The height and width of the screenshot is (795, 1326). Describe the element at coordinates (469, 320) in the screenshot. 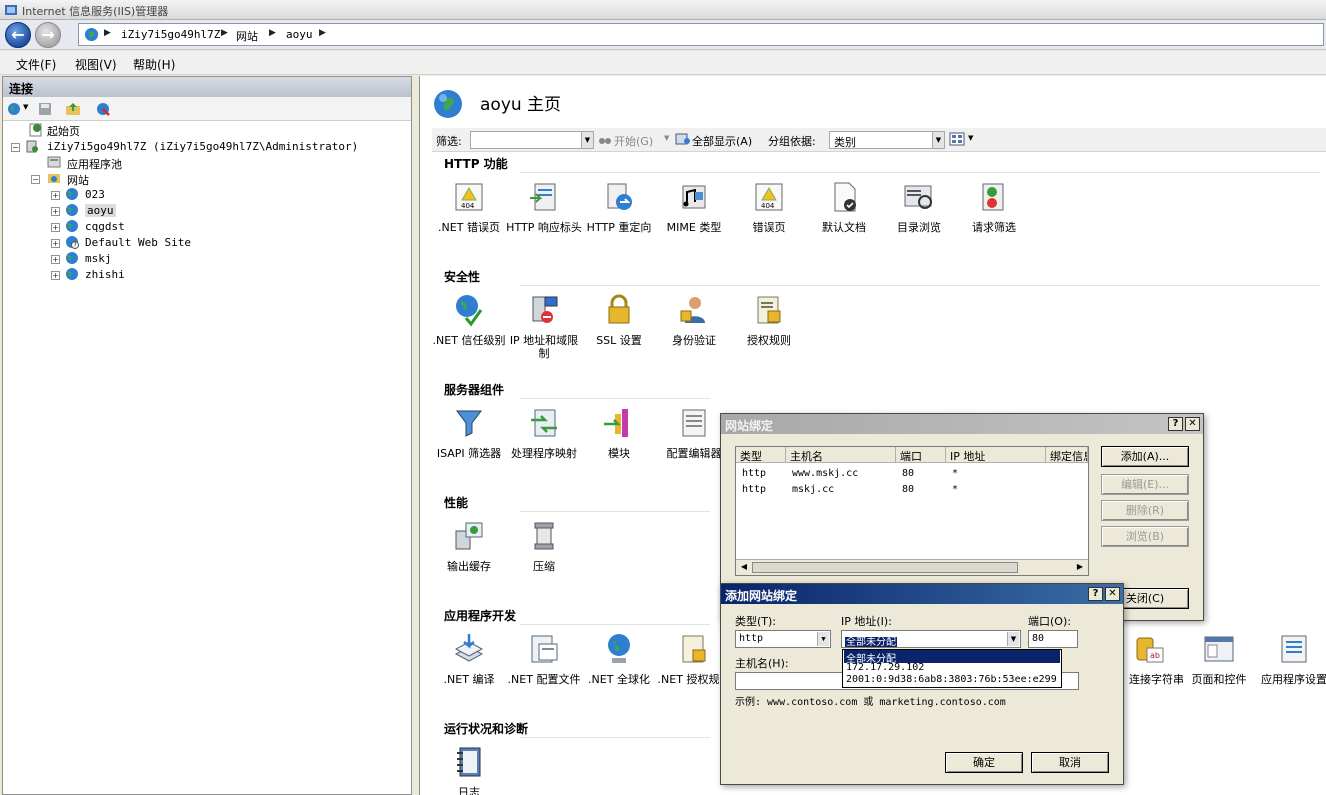

I see `feature-net-trust-levels: .NET 信任级别` at that location.